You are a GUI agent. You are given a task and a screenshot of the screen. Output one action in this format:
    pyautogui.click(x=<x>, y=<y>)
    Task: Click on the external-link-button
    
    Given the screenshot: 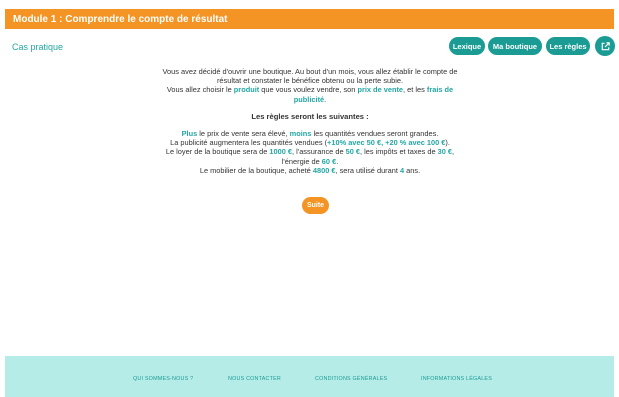 What is the action you would take?
    pyautogui.click(x=605, y=46)
    